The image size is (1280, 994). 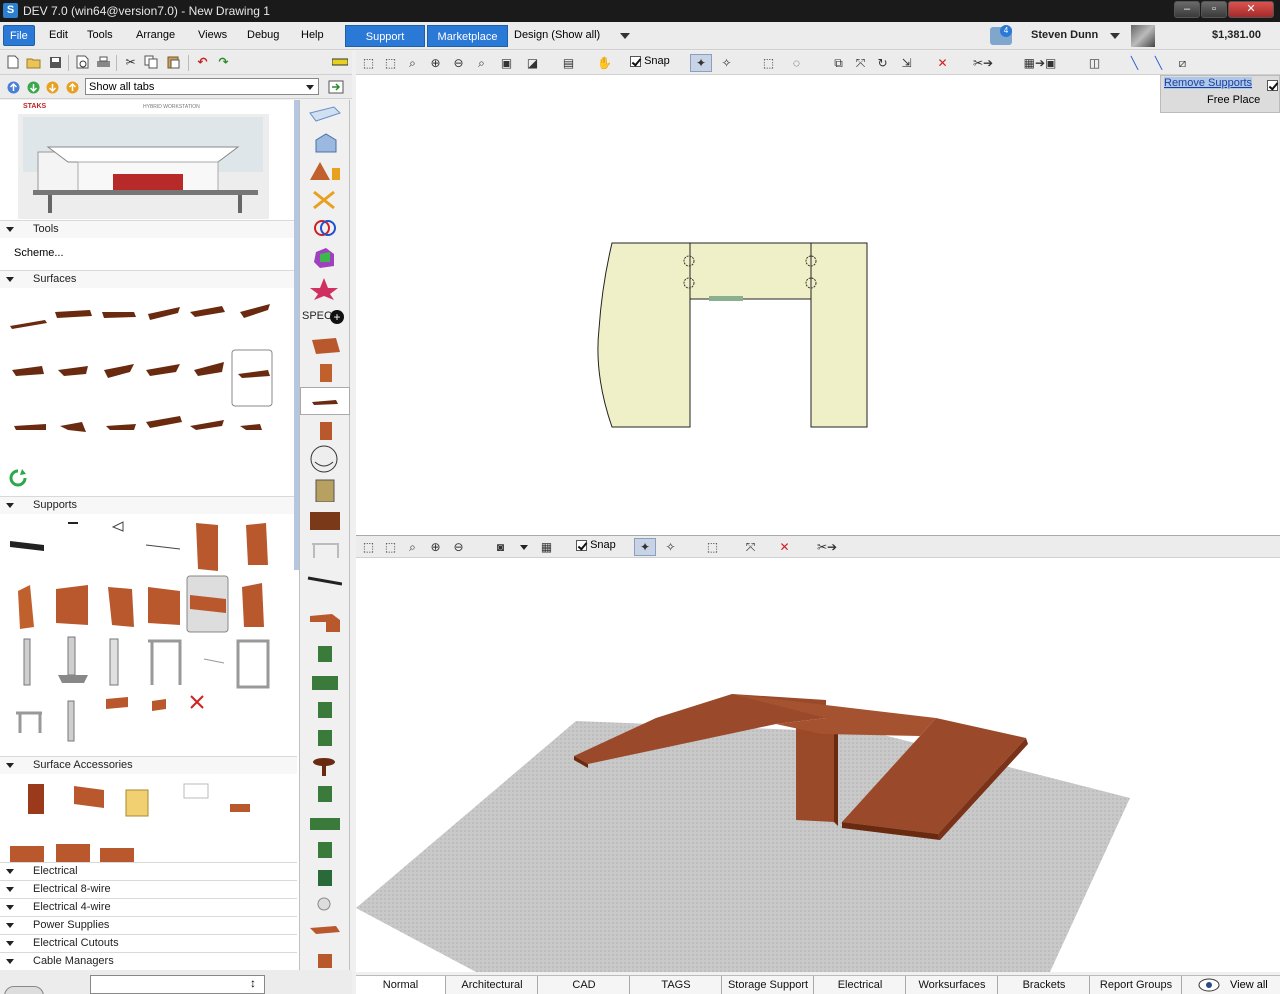 What do you see at coordinates (644, 335) in the screenshot?
I see `left-worksurface` at bounding box center [644, 335].